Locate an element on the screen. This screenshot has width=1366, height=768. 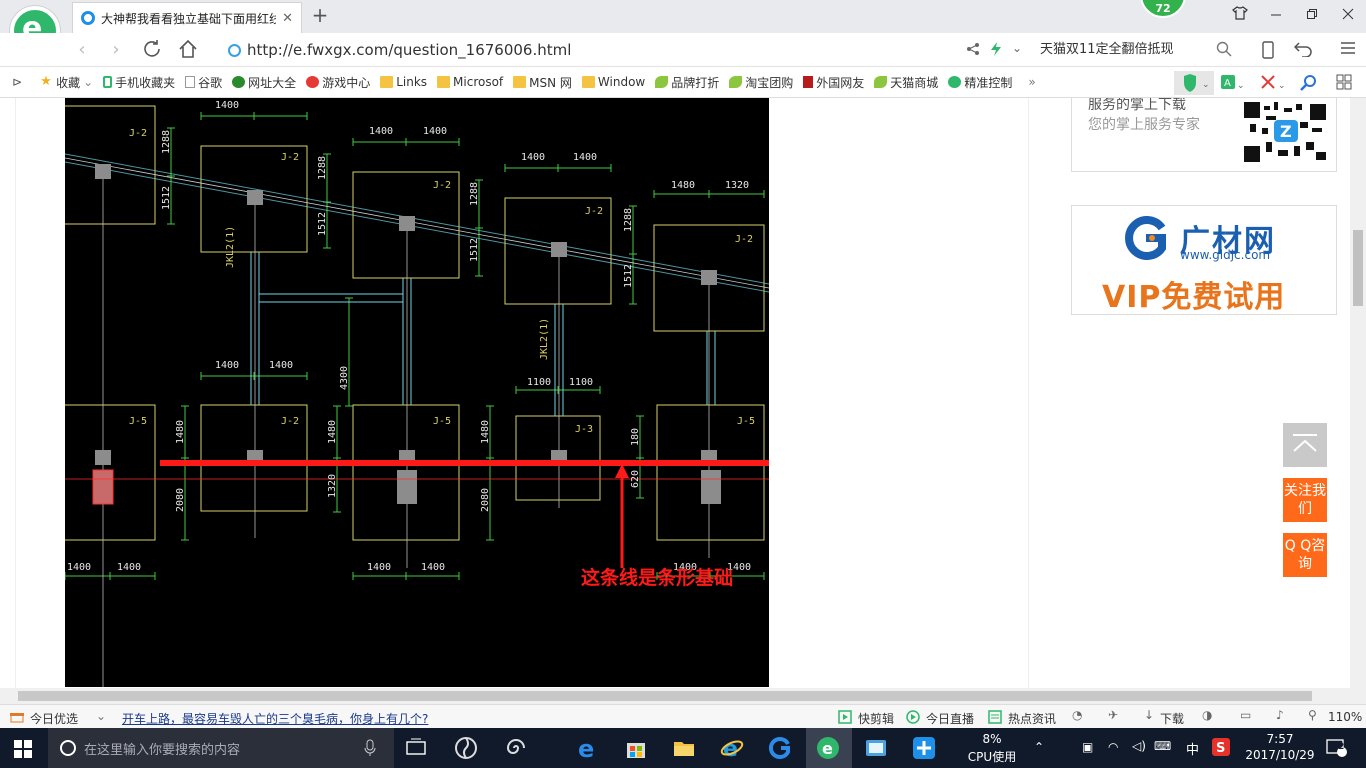
daily-picks-label: 今日优选 is located at coordinates (54, 718).